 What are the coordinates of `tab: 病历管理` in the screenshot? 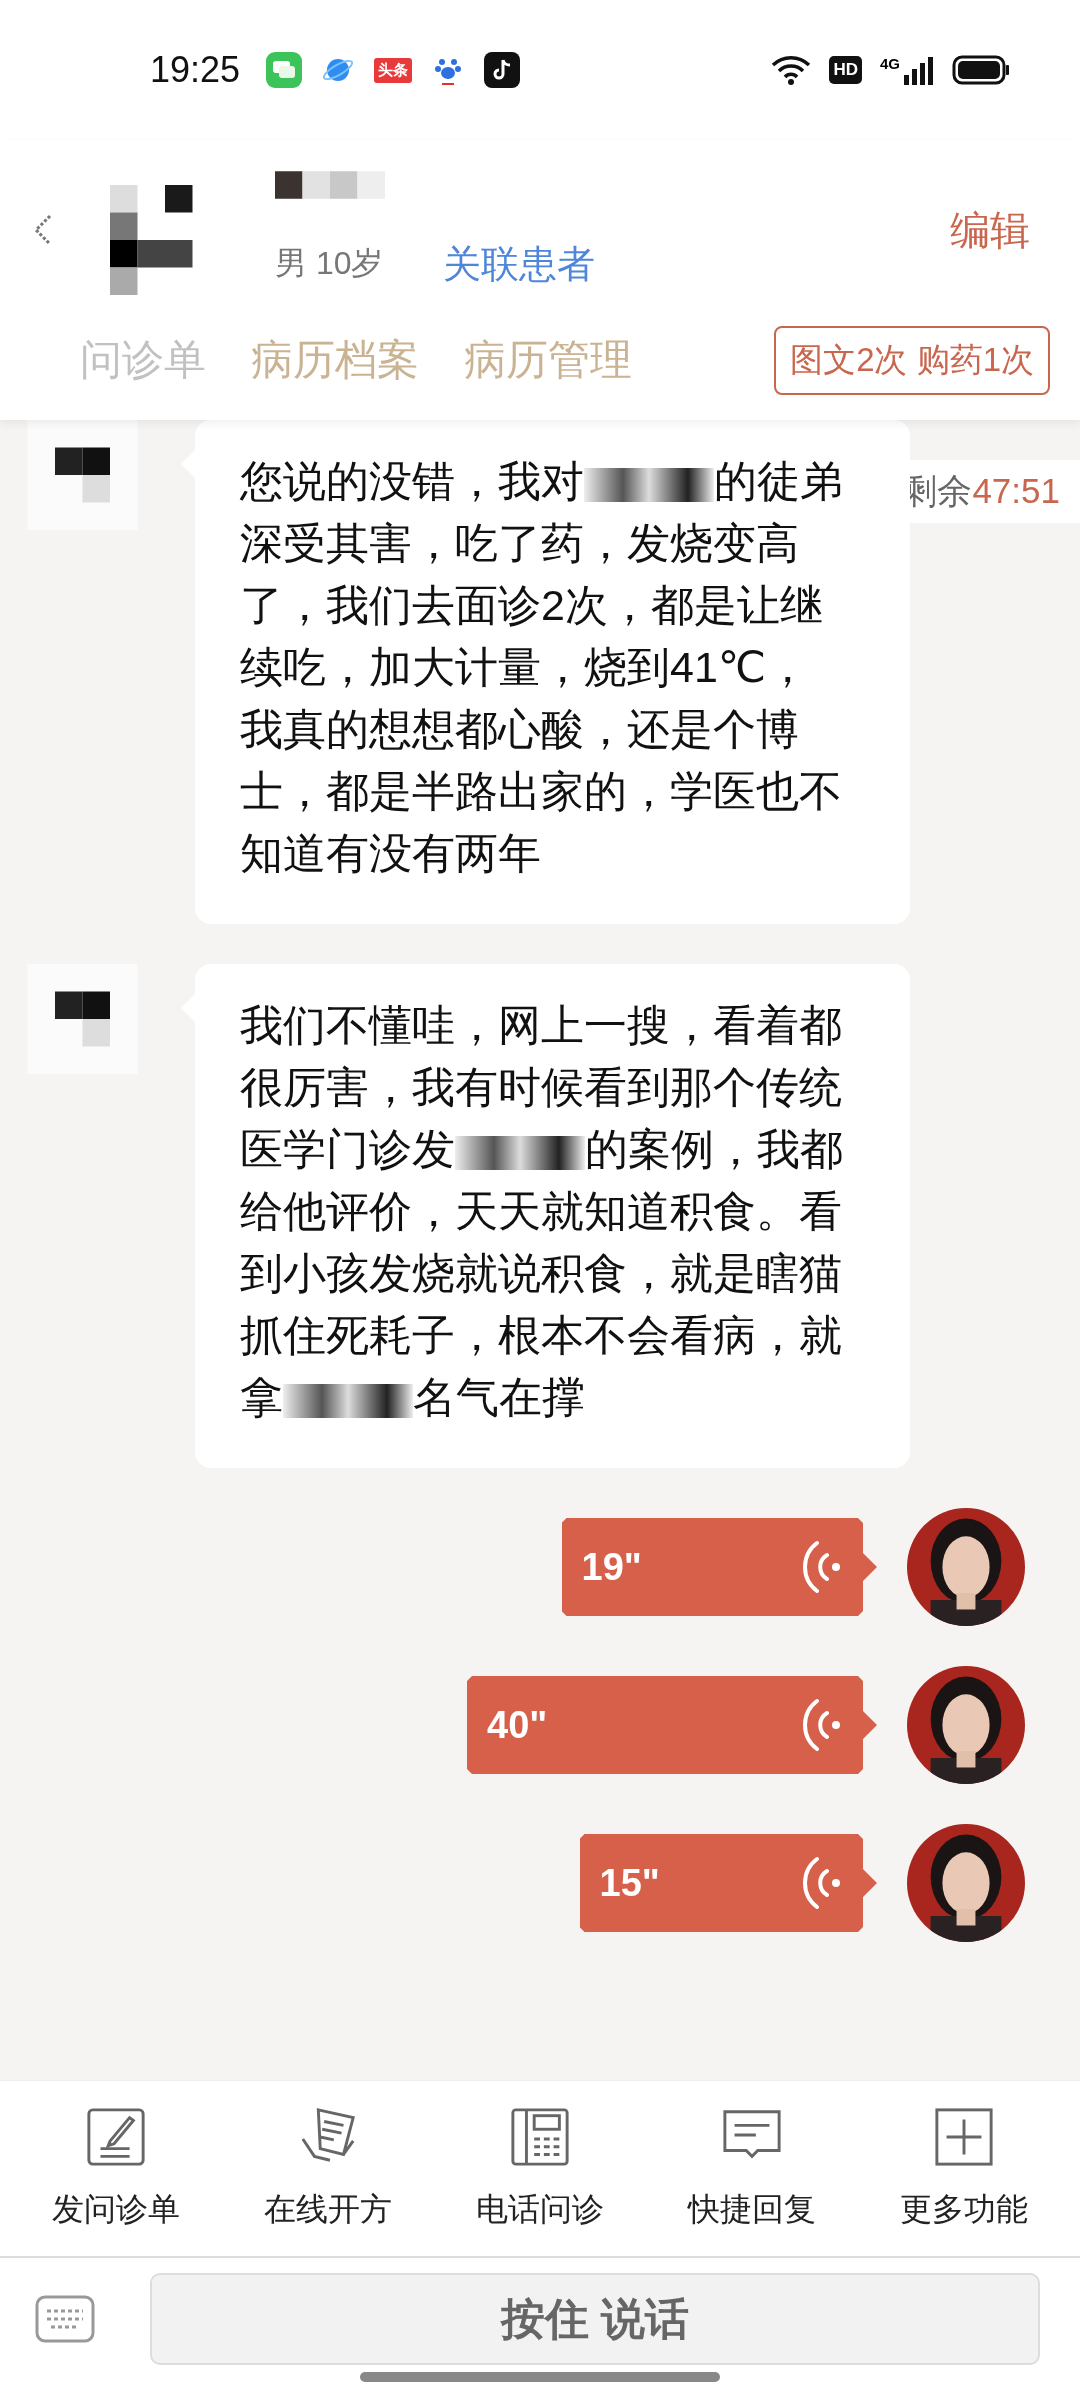 It's located at (548, 360).